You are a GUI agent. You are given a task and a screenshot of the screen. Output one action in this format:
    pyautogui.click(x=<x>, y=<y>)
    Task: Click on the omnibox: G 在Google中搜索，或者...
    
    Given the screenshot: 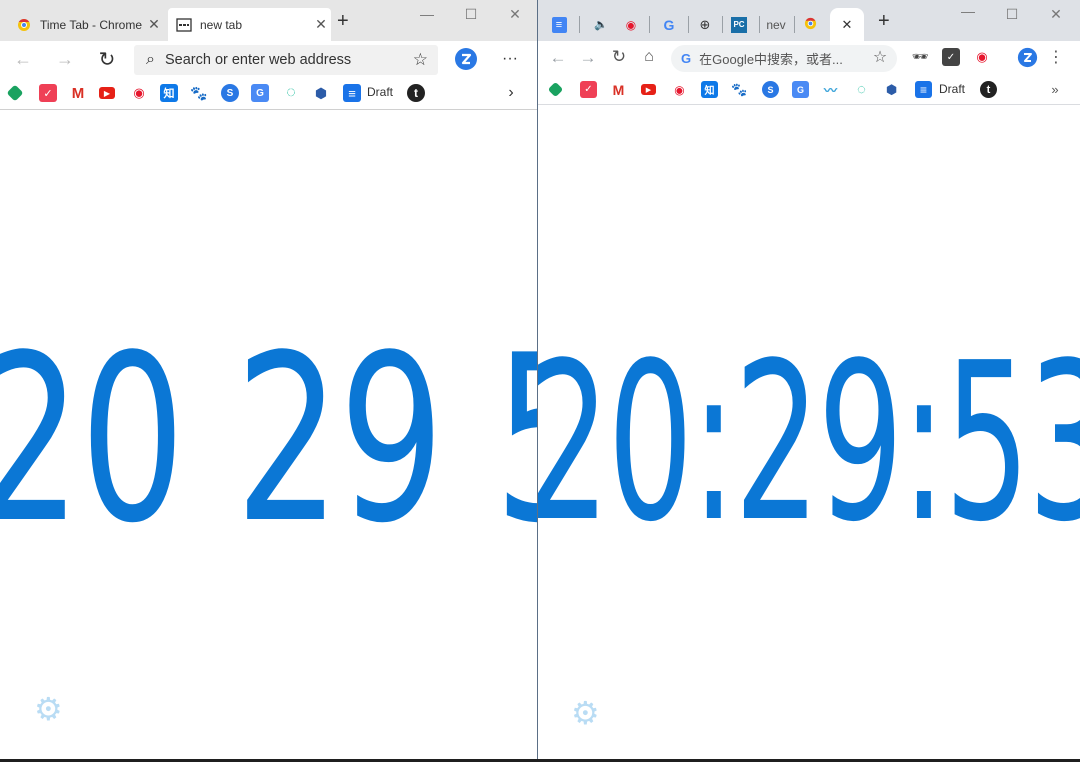 What is the action you would take?
    pyautogui.click(x=784, y=58)
    